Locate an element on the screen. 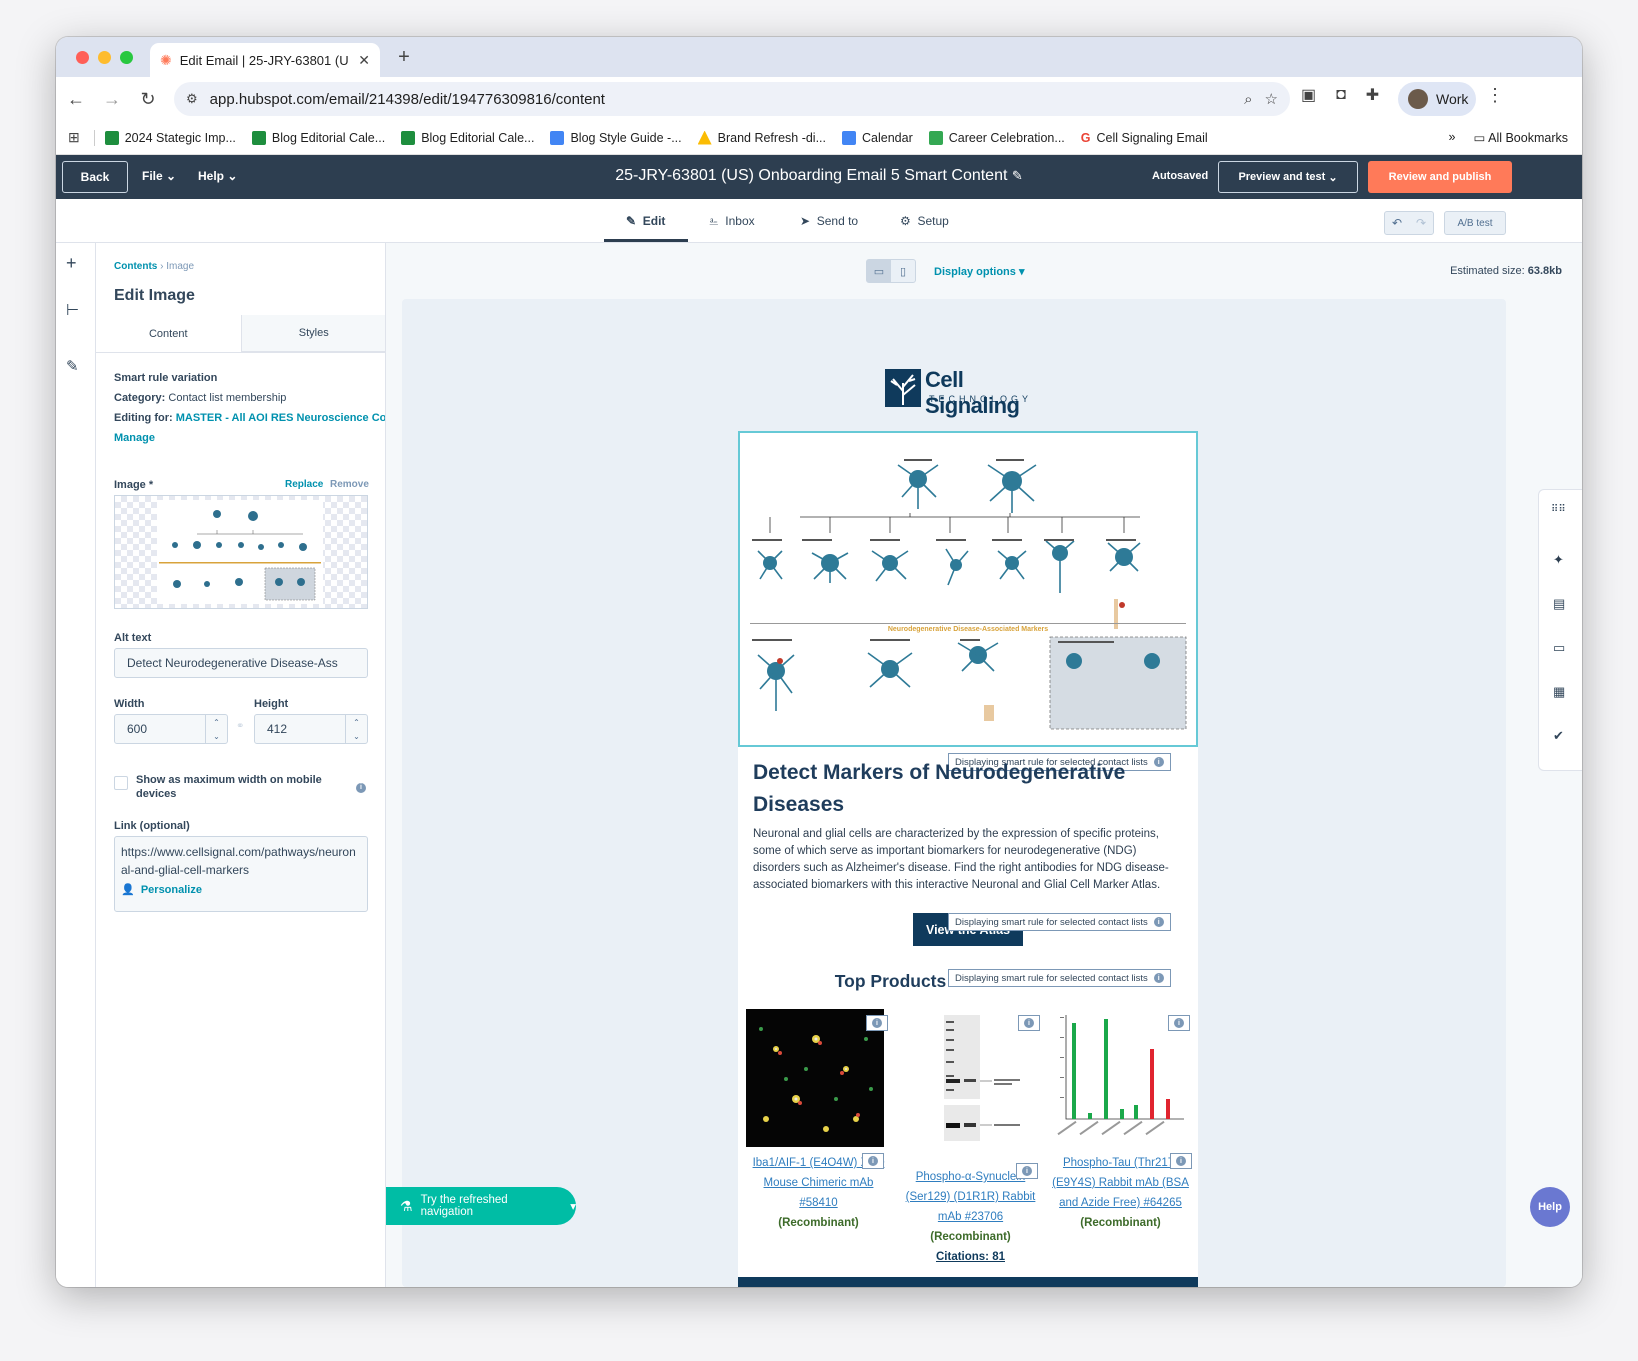 This screenshot has height=1361, width=1638. puzzle-icon: ✚ is located at coordinates (1372, 95).